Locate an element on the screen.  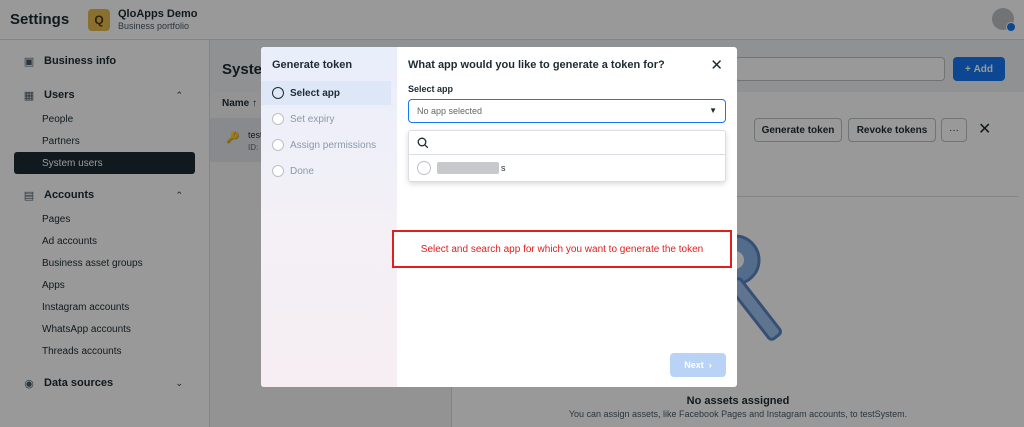
app-option-suffix: s is located at coordinates (503, 168).